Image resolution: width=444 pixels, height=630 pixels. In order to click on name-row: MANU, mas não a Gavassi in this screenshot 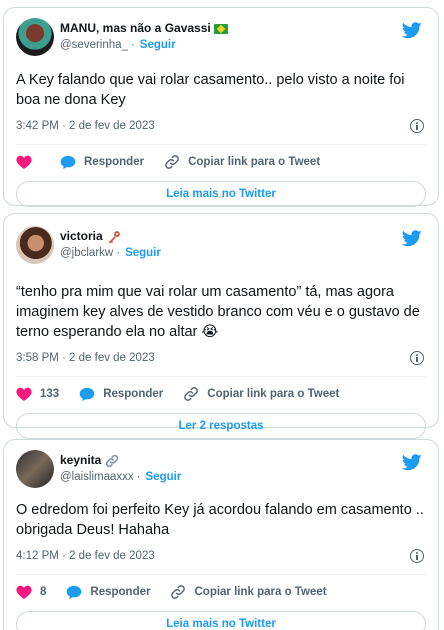, I will do `click(144, 28)`.